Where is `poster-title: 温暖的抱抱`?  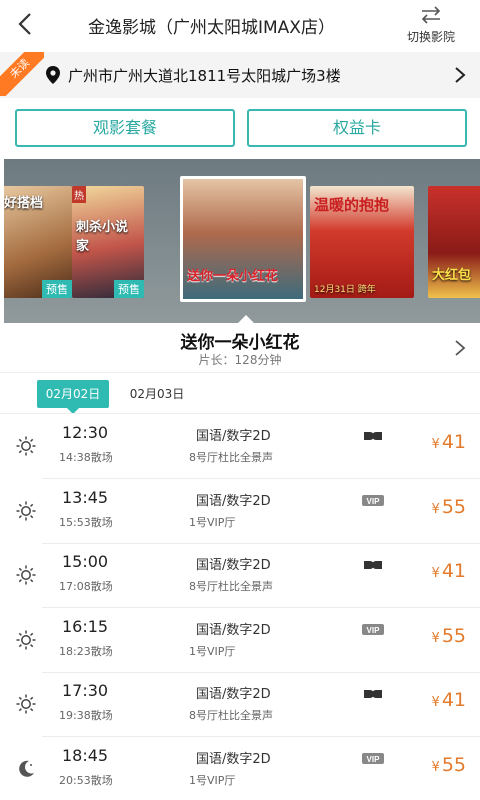 poster-title: 温暖的抱抱 is located at coordinates (352, 205).